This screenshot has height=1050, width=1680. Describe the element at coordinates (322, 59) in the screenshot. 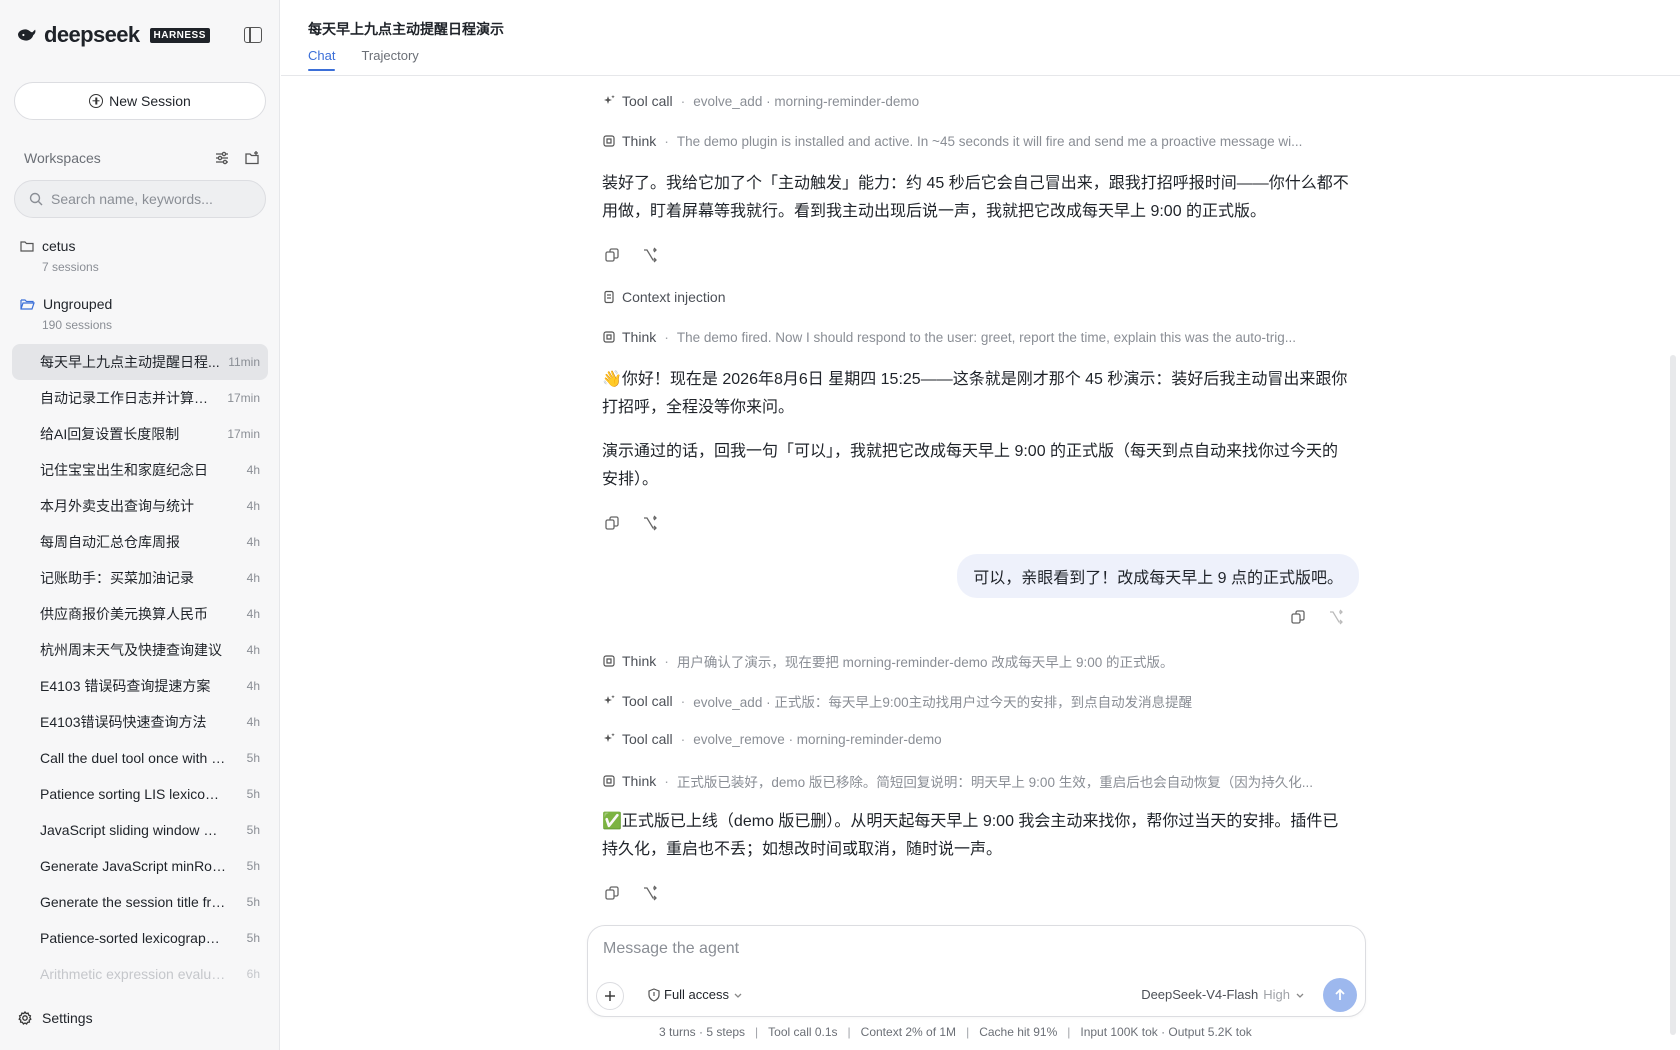

I see `tab-chat: Chat` at that location.